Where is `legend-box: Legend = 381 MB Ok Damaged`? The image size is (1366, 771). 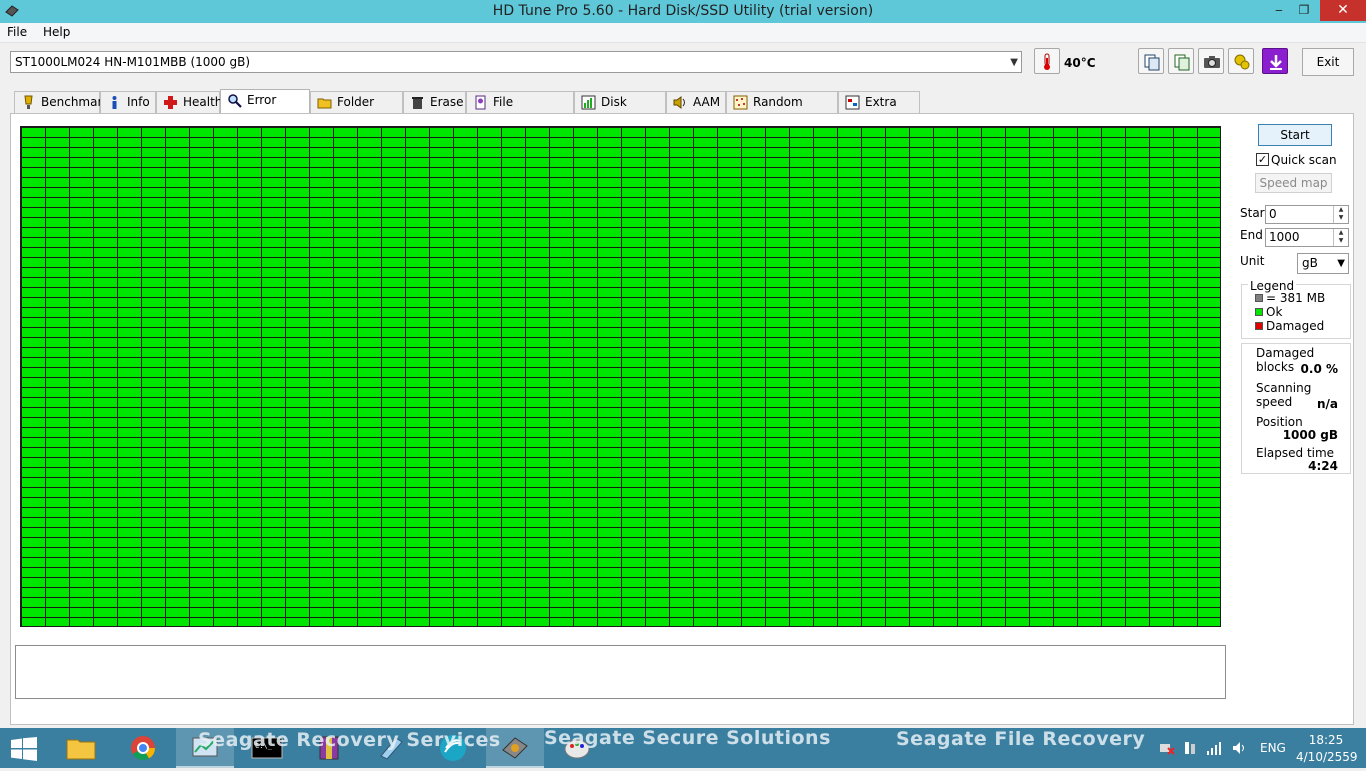
legend-box: Legend = 381 MB Ok Damaged is located at coordinates (1296, 309).